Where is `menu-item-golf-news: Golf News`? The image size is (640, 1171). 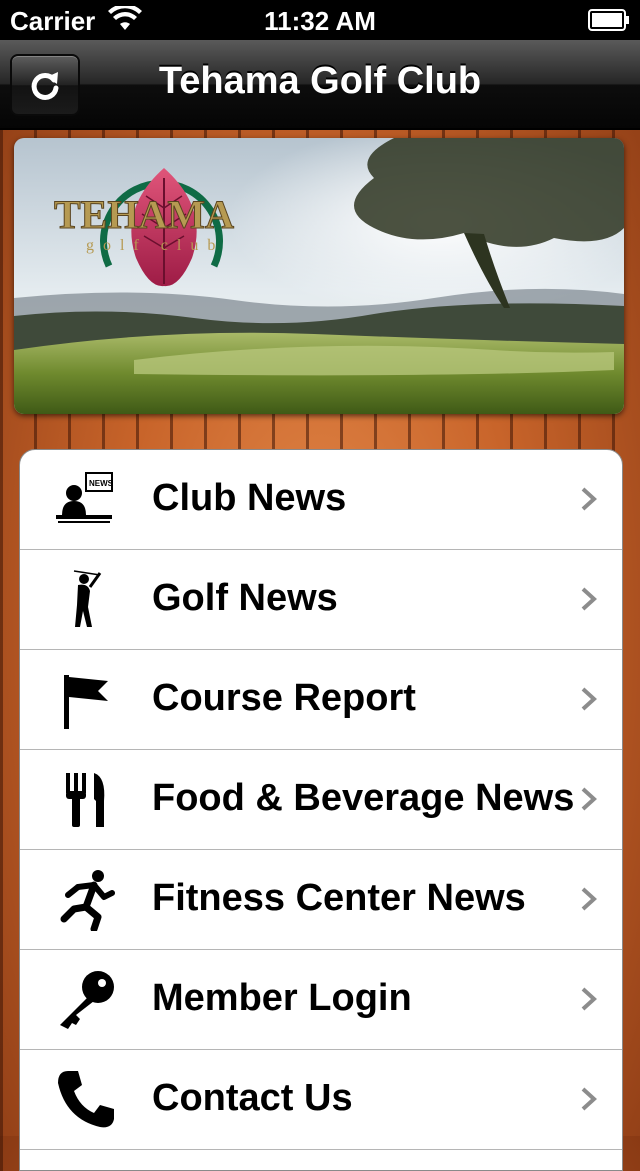
menu-item-golf-news: Golf News is located at coordinates (321, 600).